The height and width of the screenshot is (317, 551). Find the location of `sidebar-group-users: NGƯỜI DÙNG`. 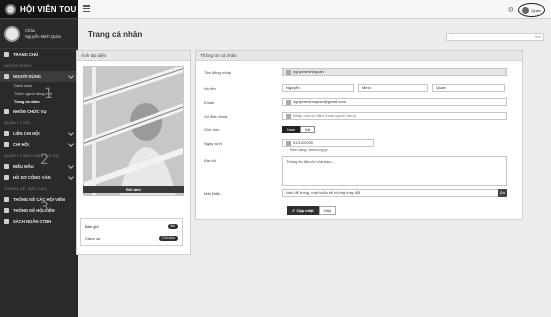

sidebar-group-users: NGƯỜI DÙNG is located at coordinates (18, 66).